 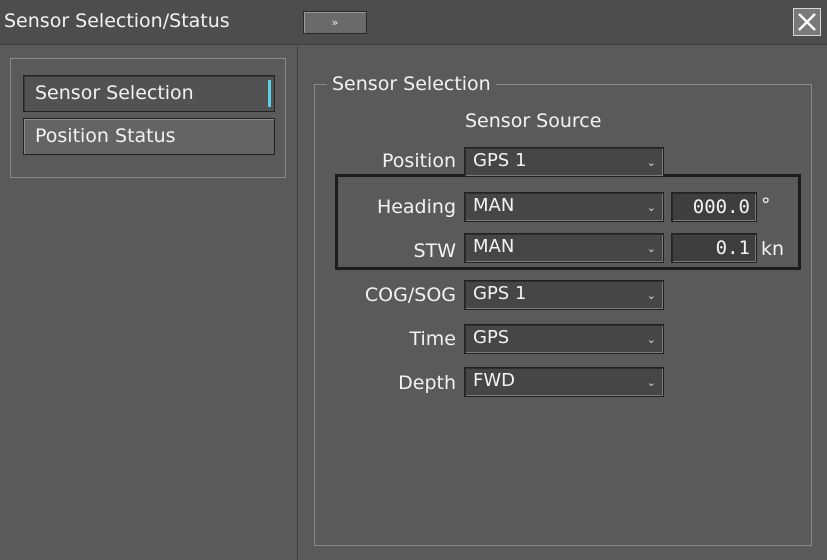 I want to click on nav-position-status-button: Position Status, so click(x=149, y=136).